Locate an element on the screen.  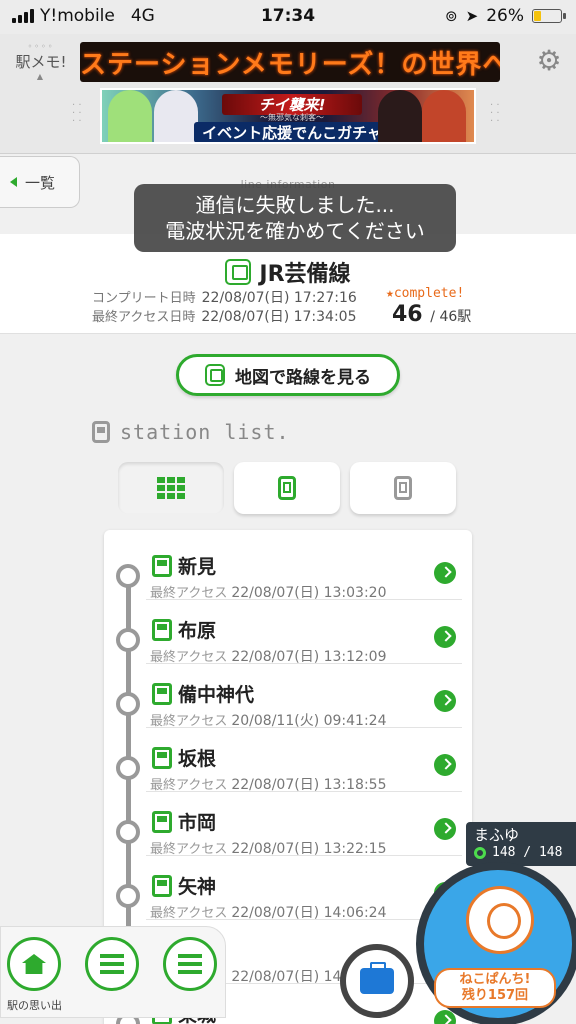
station-row: 矢神 最終アクセス 22/08/07(日) 14:06:24 is located at coordinates (288, 888).